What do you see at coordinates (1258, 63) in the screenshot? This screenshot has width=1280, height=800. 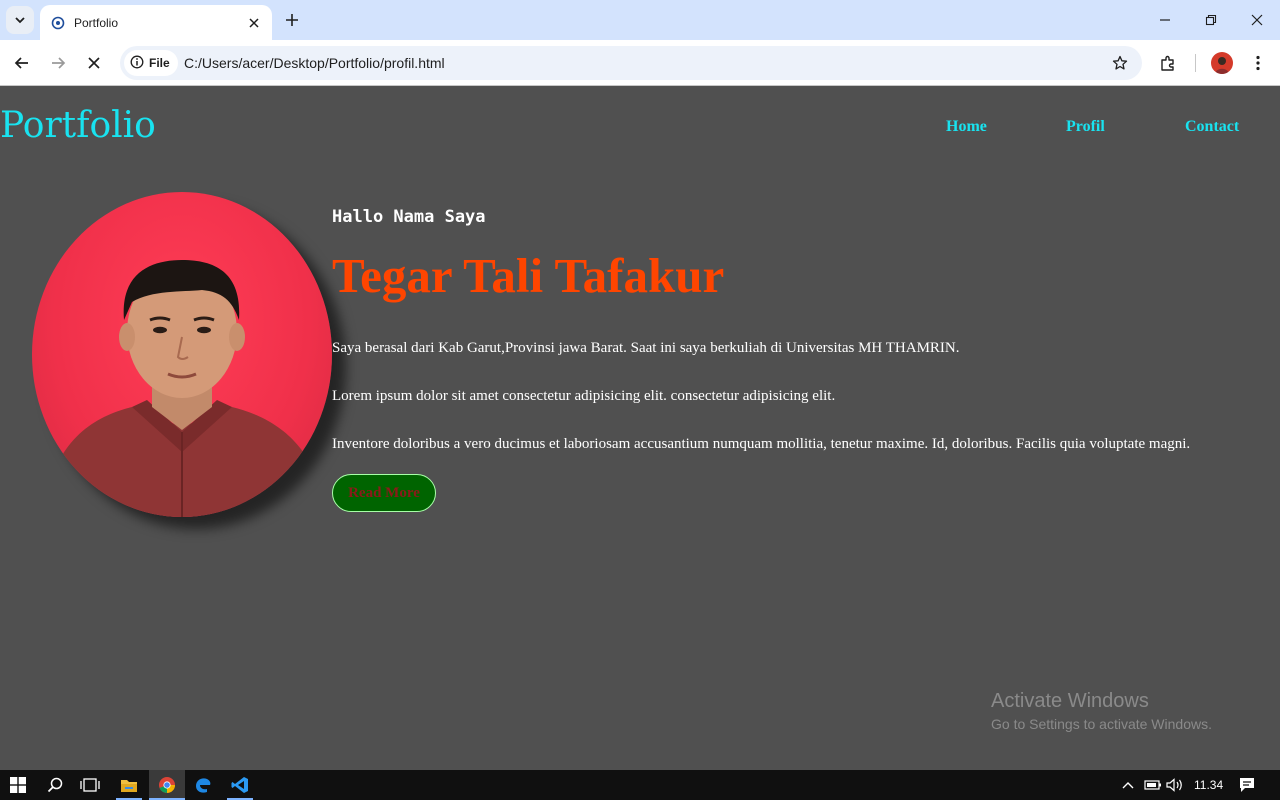 I see `menu-dots-icon` at bounding box center [1258, 63].